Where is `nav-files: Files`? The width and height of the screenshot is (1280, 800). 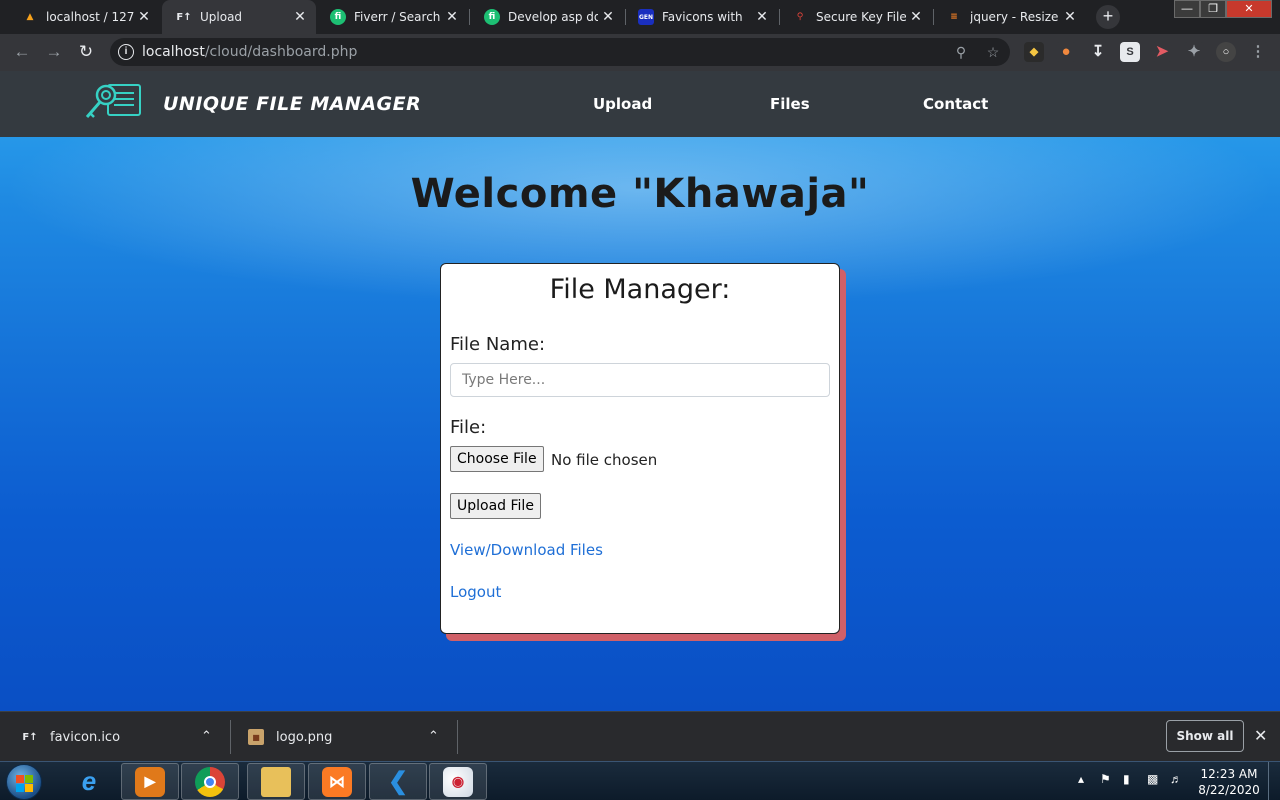
nav-files: Files is located at coordinates (790, 104).